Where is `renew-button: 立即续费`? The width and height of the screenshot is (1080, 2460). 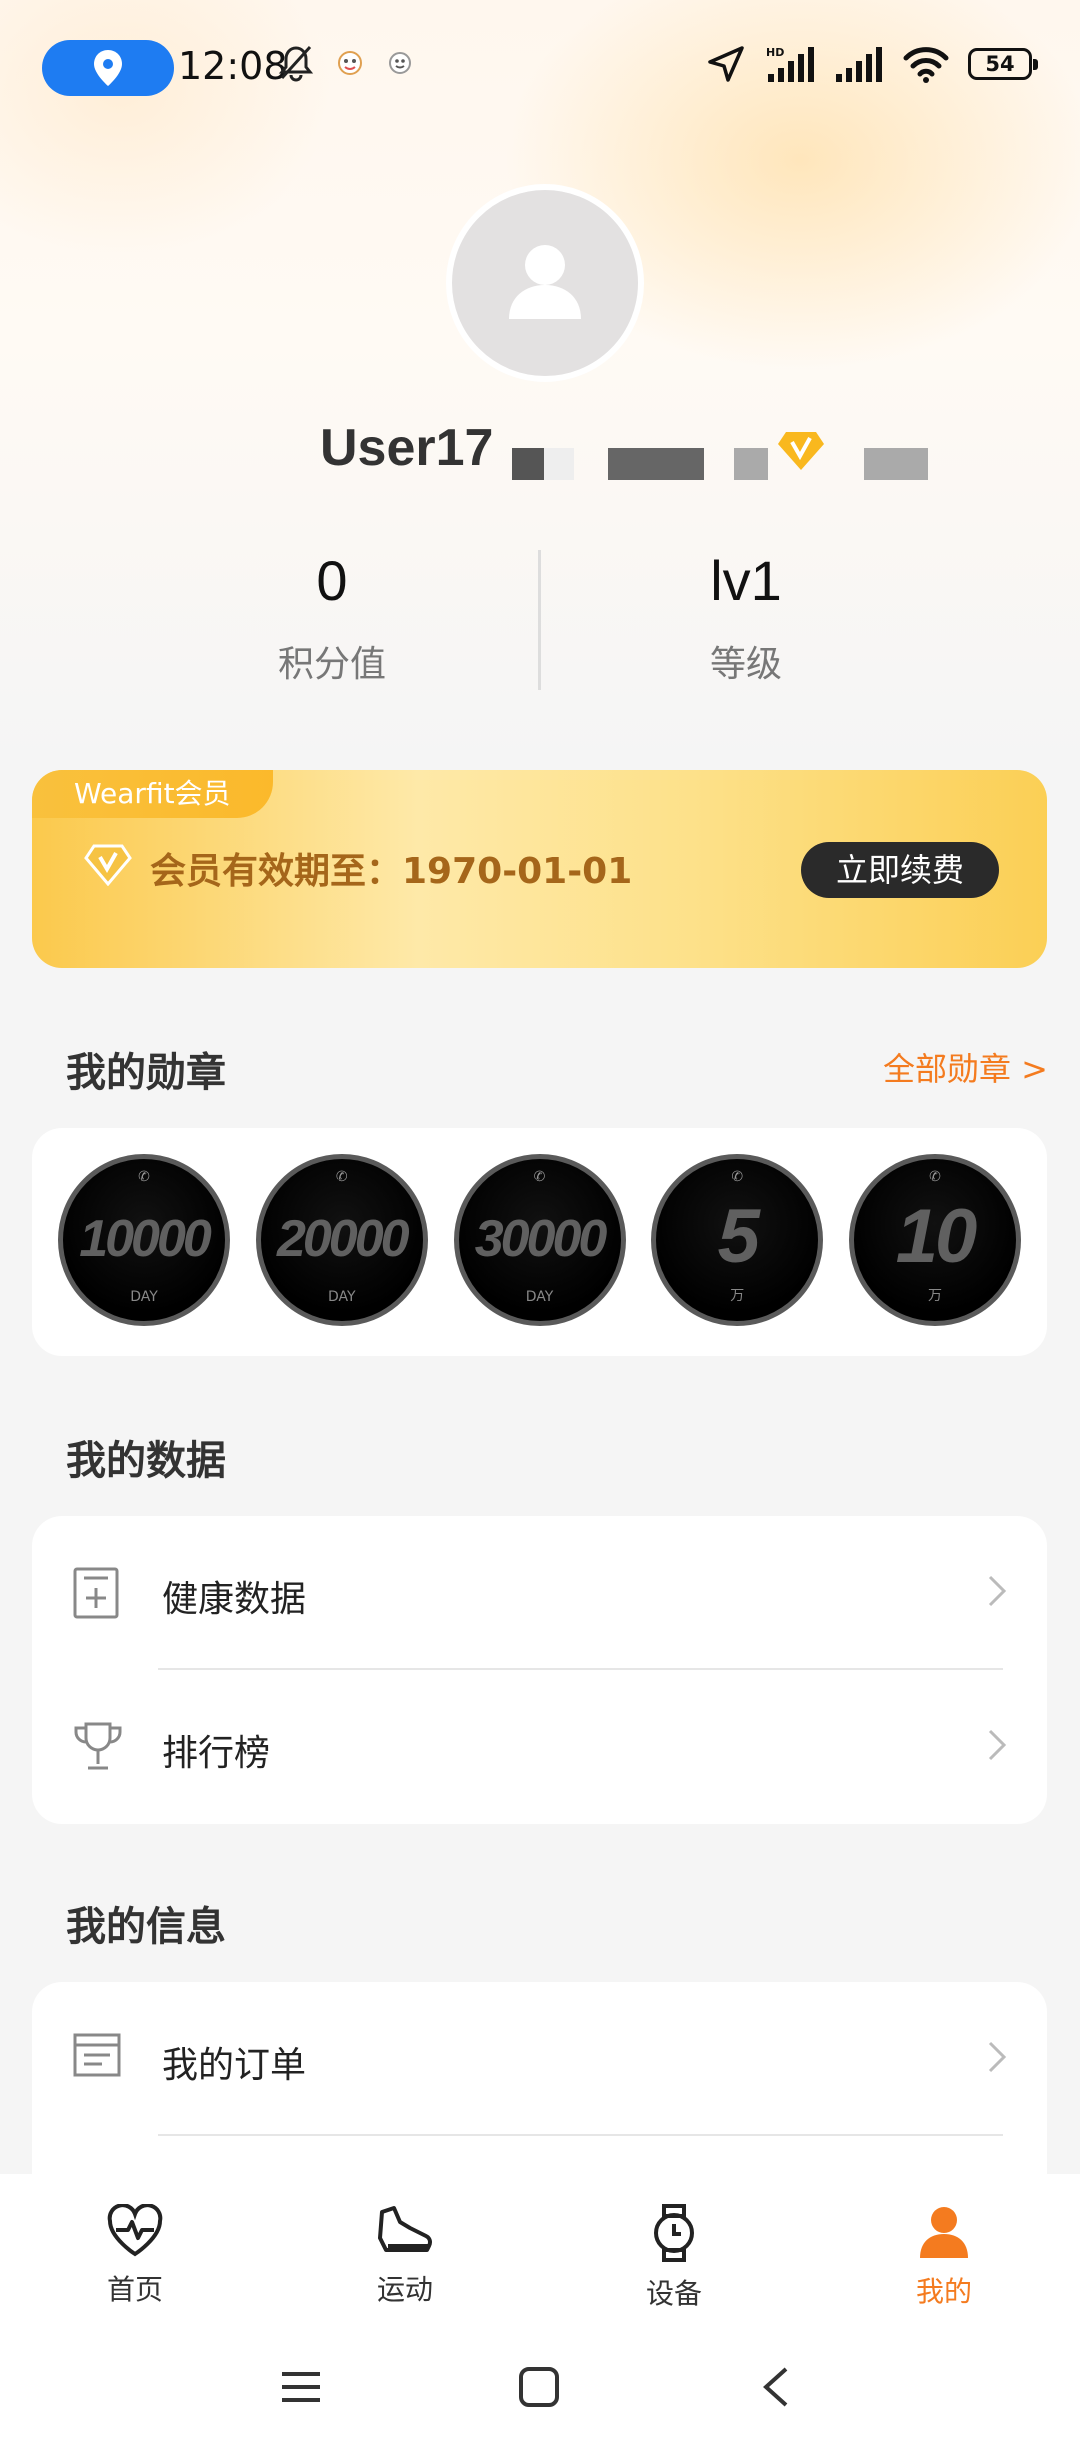
renew-button: 立即续费 is located at coordinates (900, 870).